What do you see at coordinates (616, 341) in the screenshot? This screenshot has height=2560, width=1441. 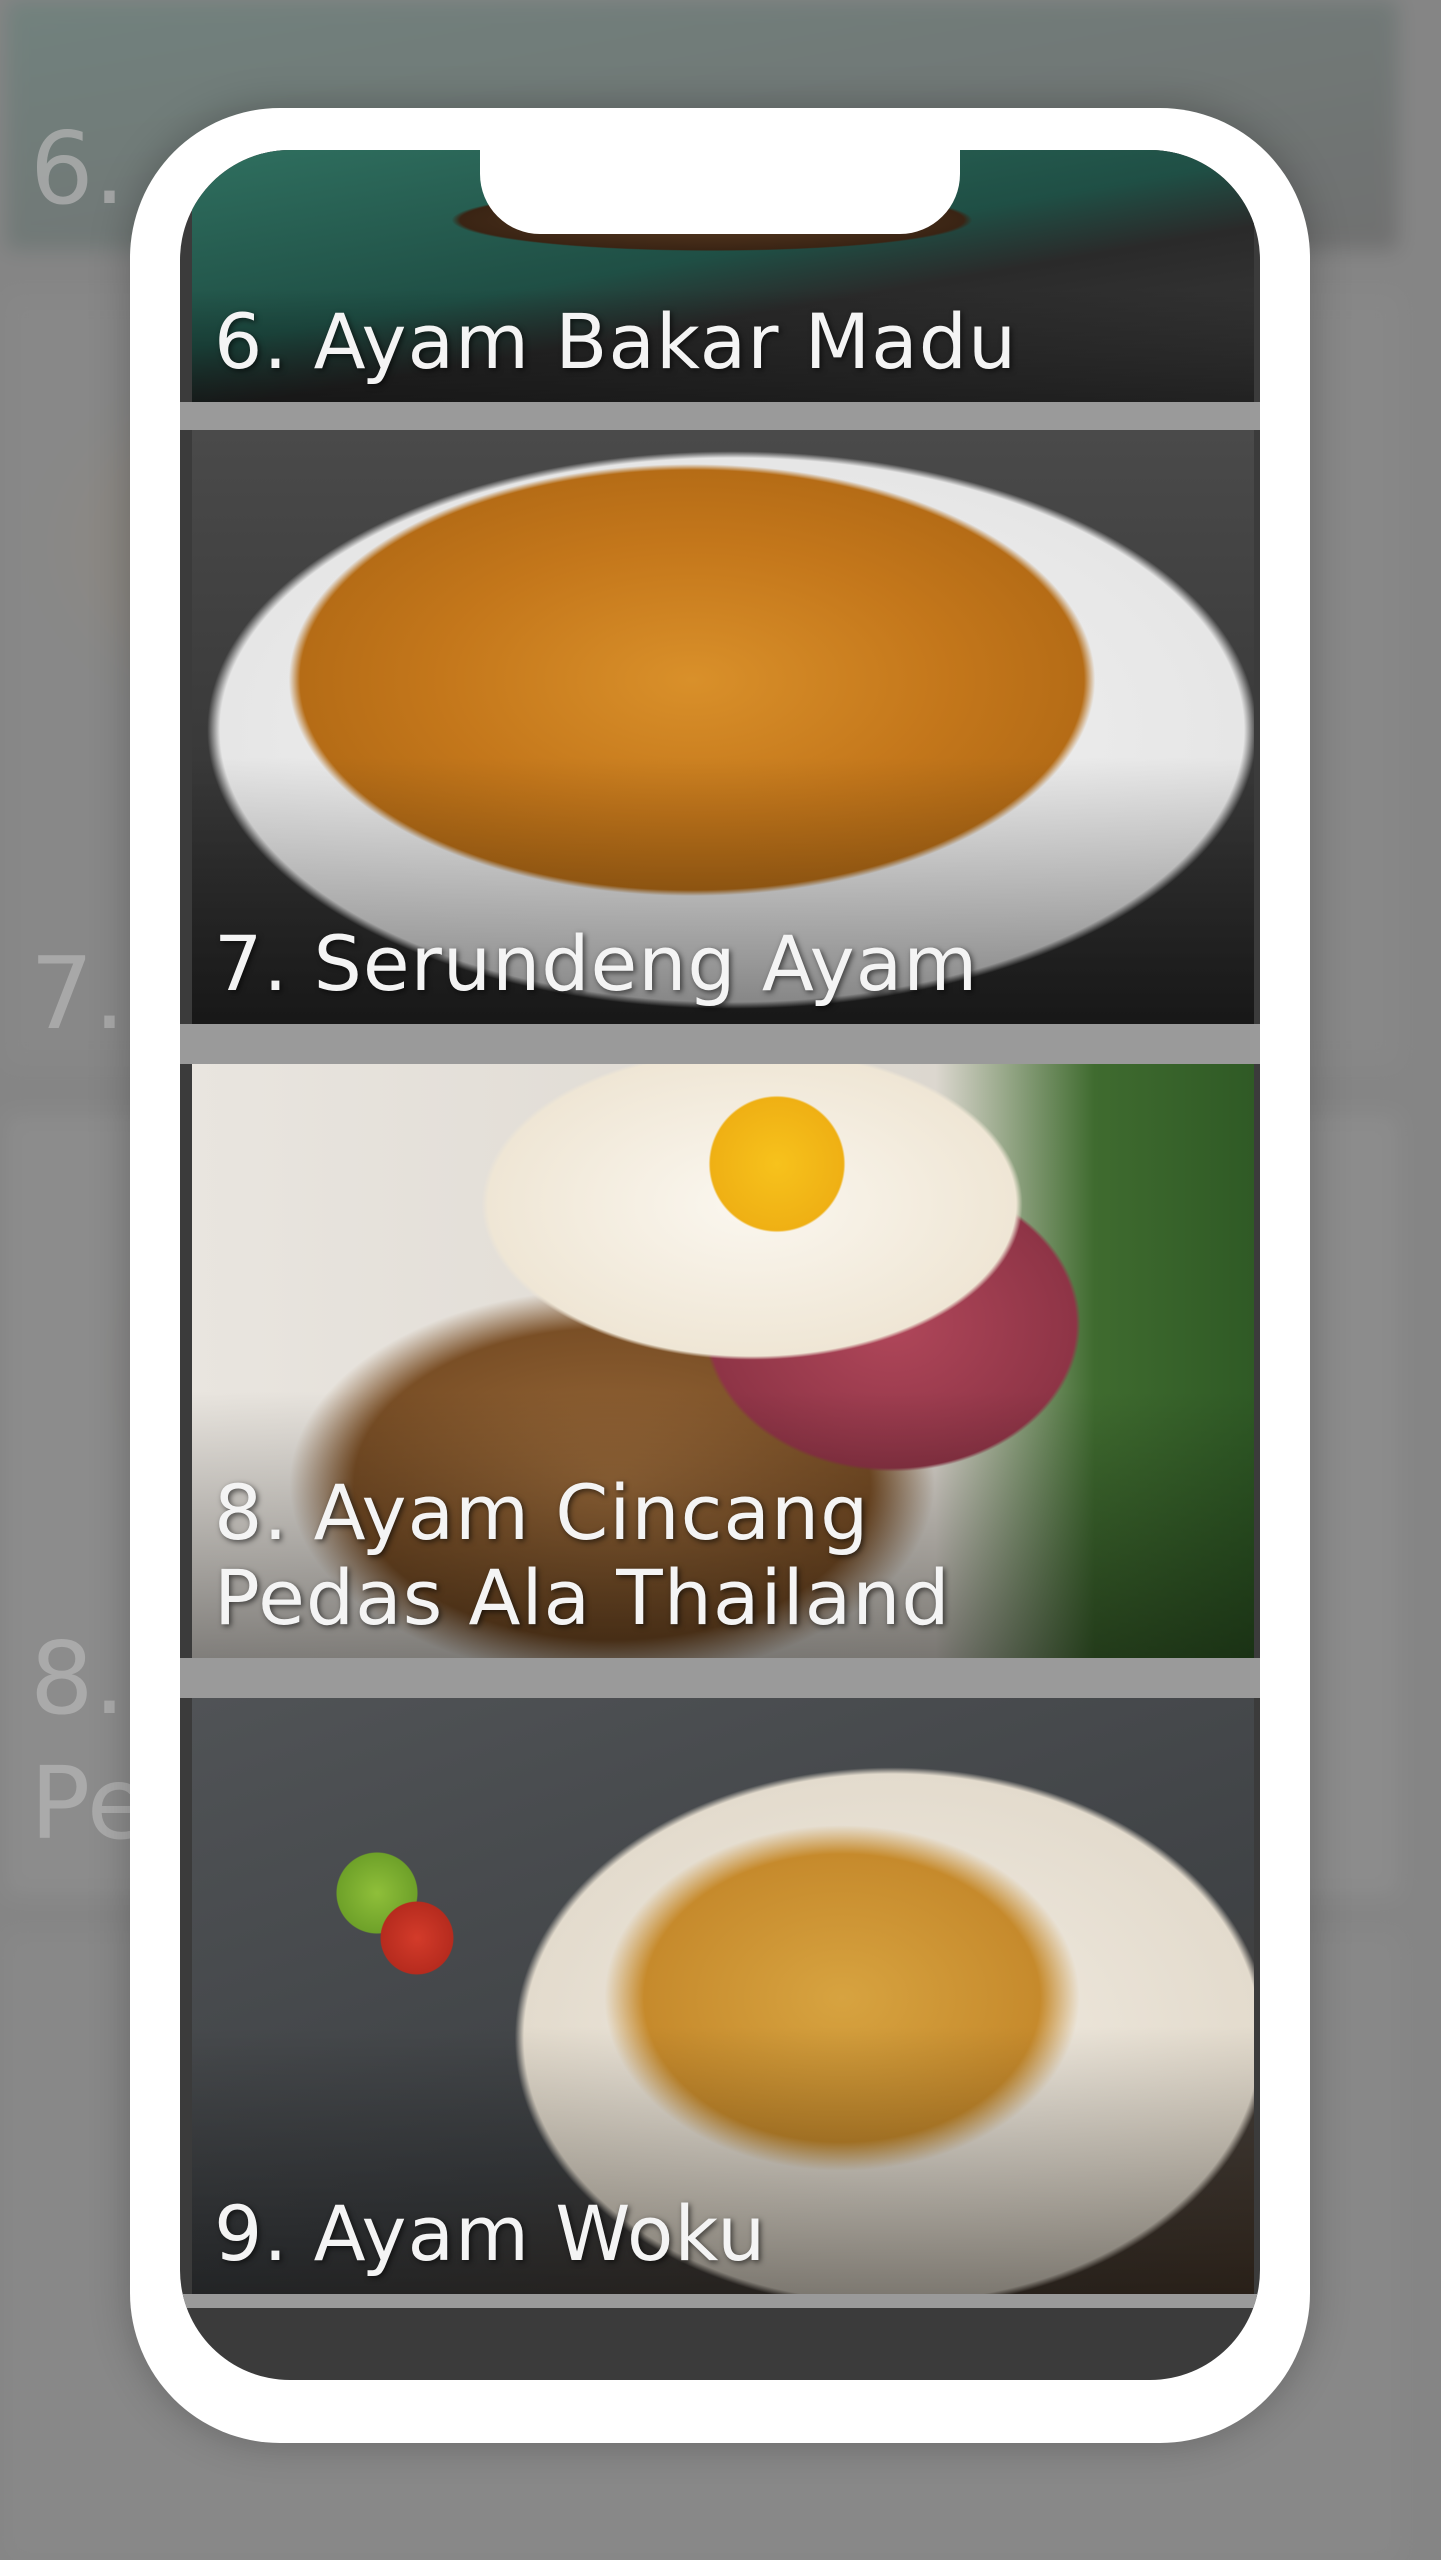 I see `recipe-title-6: 6. Ayam Bakar Madu` at bounding box center [616, 341].